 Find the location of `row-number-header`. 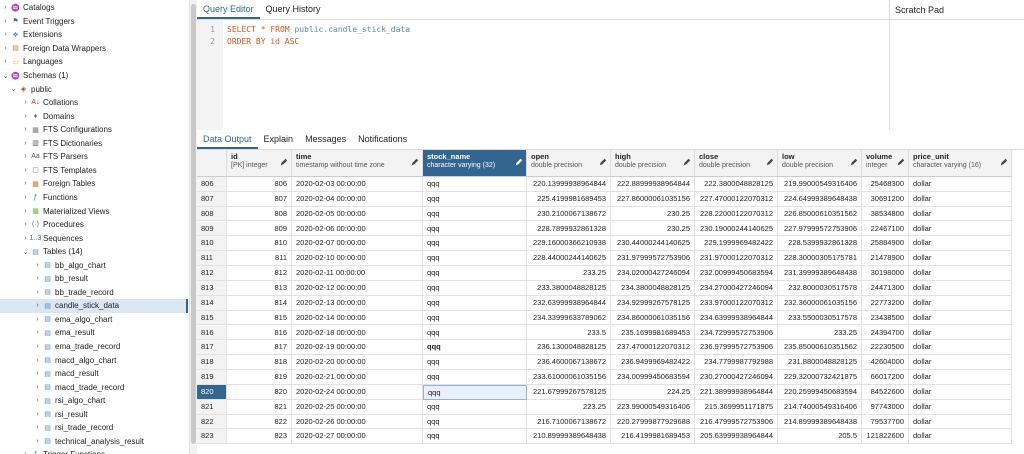

row-number-header is located at coordinates (212, 163).